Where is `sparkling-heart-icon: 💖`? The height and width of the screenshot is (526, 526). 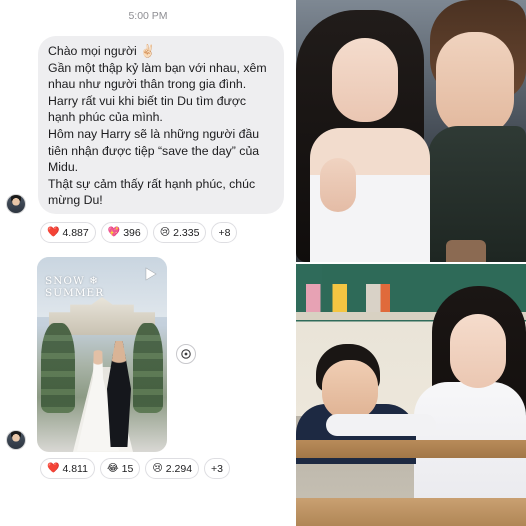
sparkling-heart-icon: 💖 is located at coordinates (114, 232).